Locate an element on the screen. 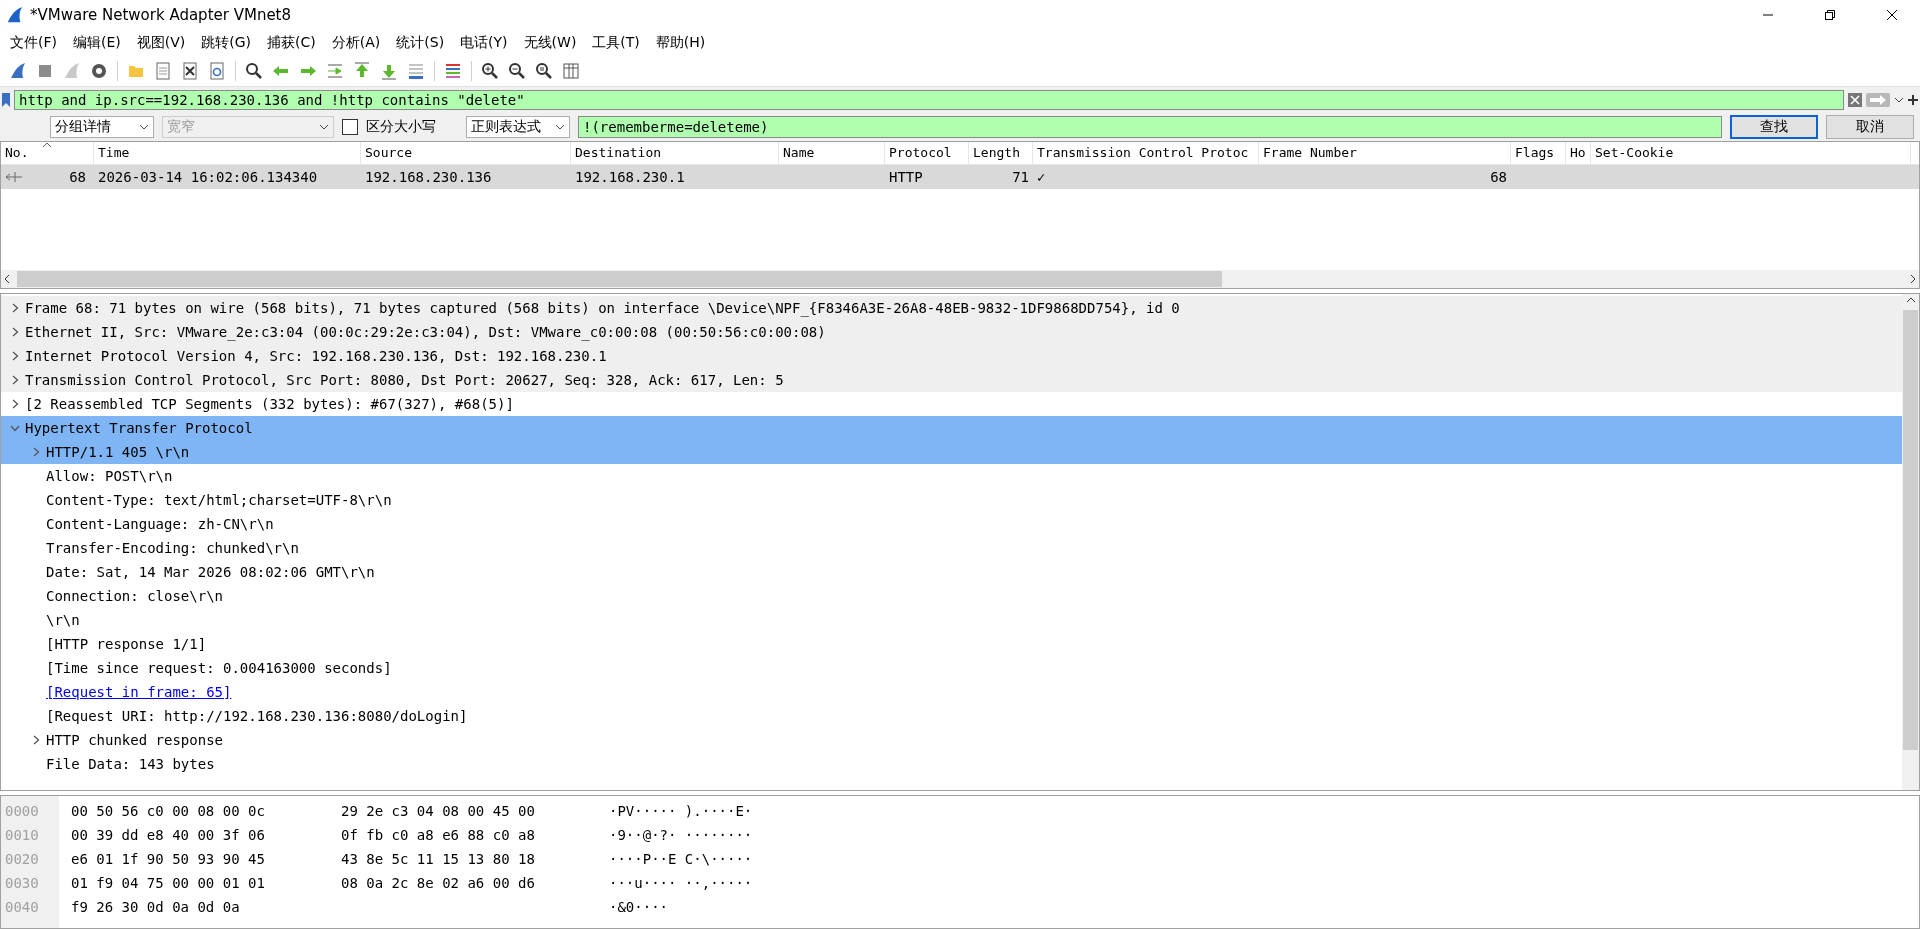  ascii-text: ····P··E C·\····· is located at coordinates (681, 859).